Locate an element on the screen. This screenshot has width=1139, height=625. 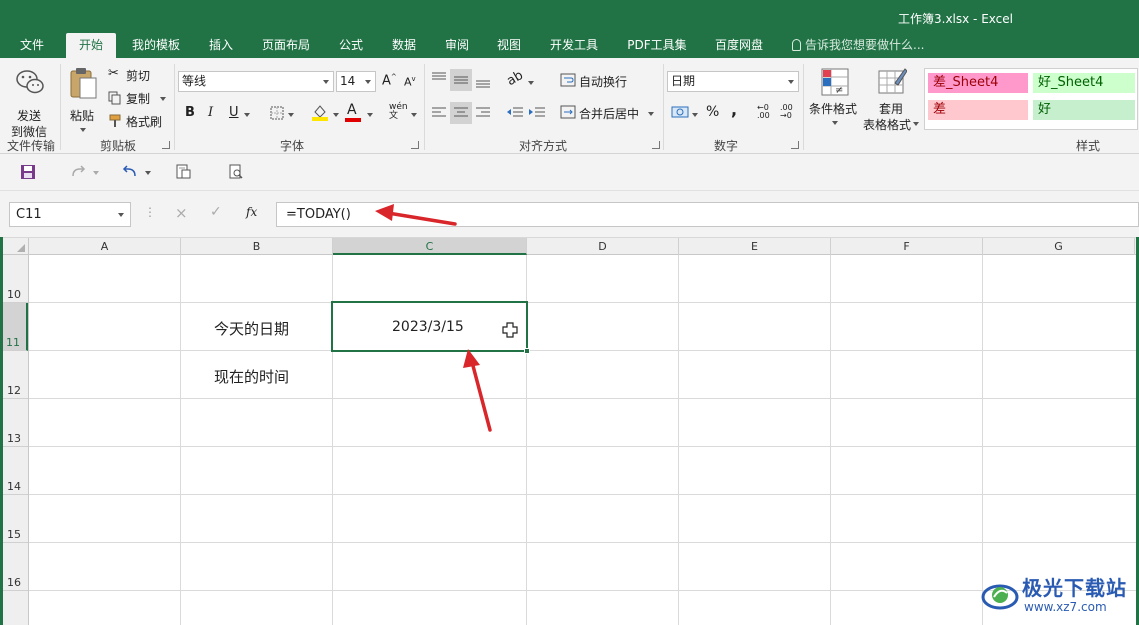
tab-pdf-tools: PDF工具集 is located at coordinates (657, 45).